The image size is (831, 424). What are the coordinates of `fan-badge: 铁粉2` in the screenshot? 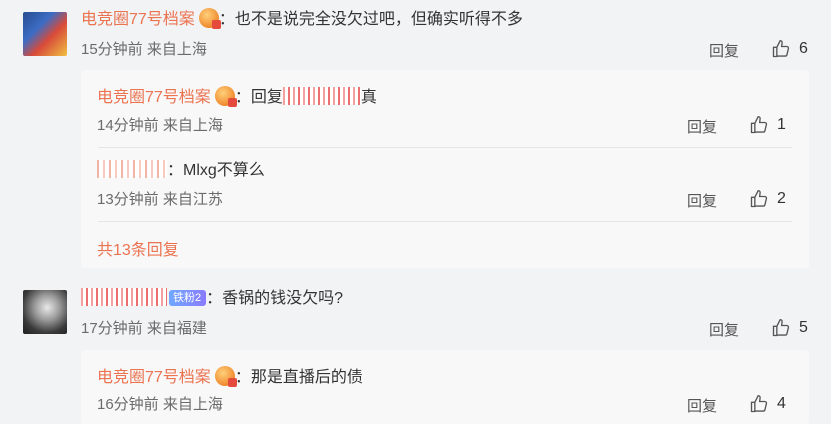 It's located at (188, 298).